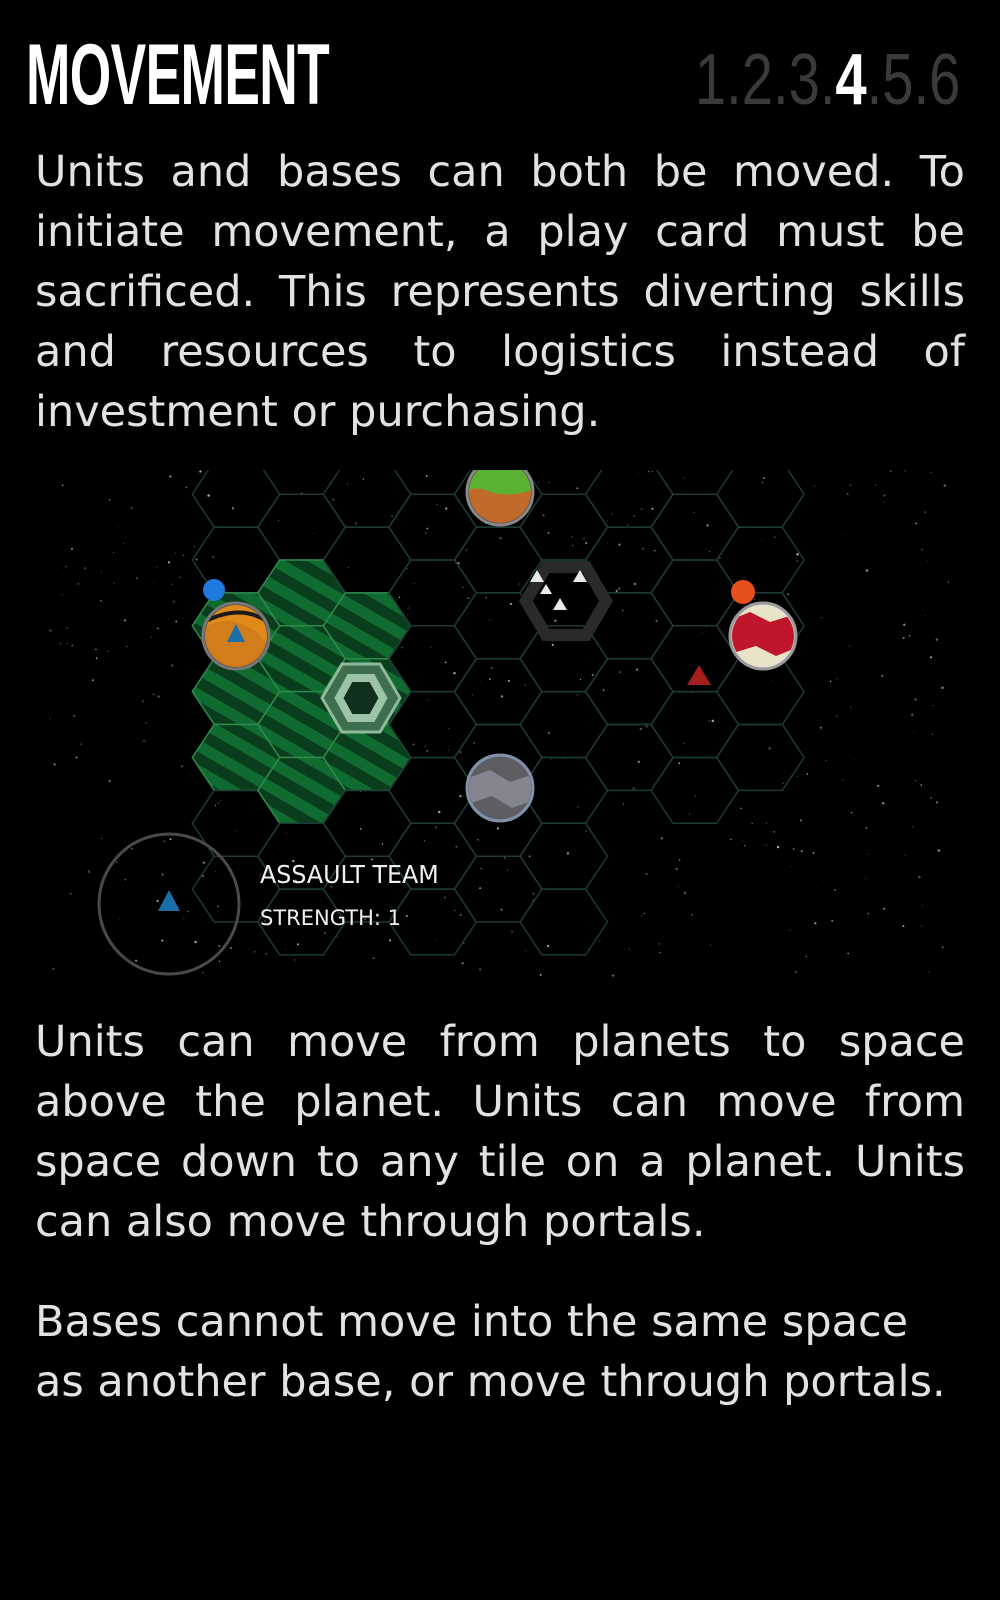  I want to click on grey-planet, so click(501, 788).